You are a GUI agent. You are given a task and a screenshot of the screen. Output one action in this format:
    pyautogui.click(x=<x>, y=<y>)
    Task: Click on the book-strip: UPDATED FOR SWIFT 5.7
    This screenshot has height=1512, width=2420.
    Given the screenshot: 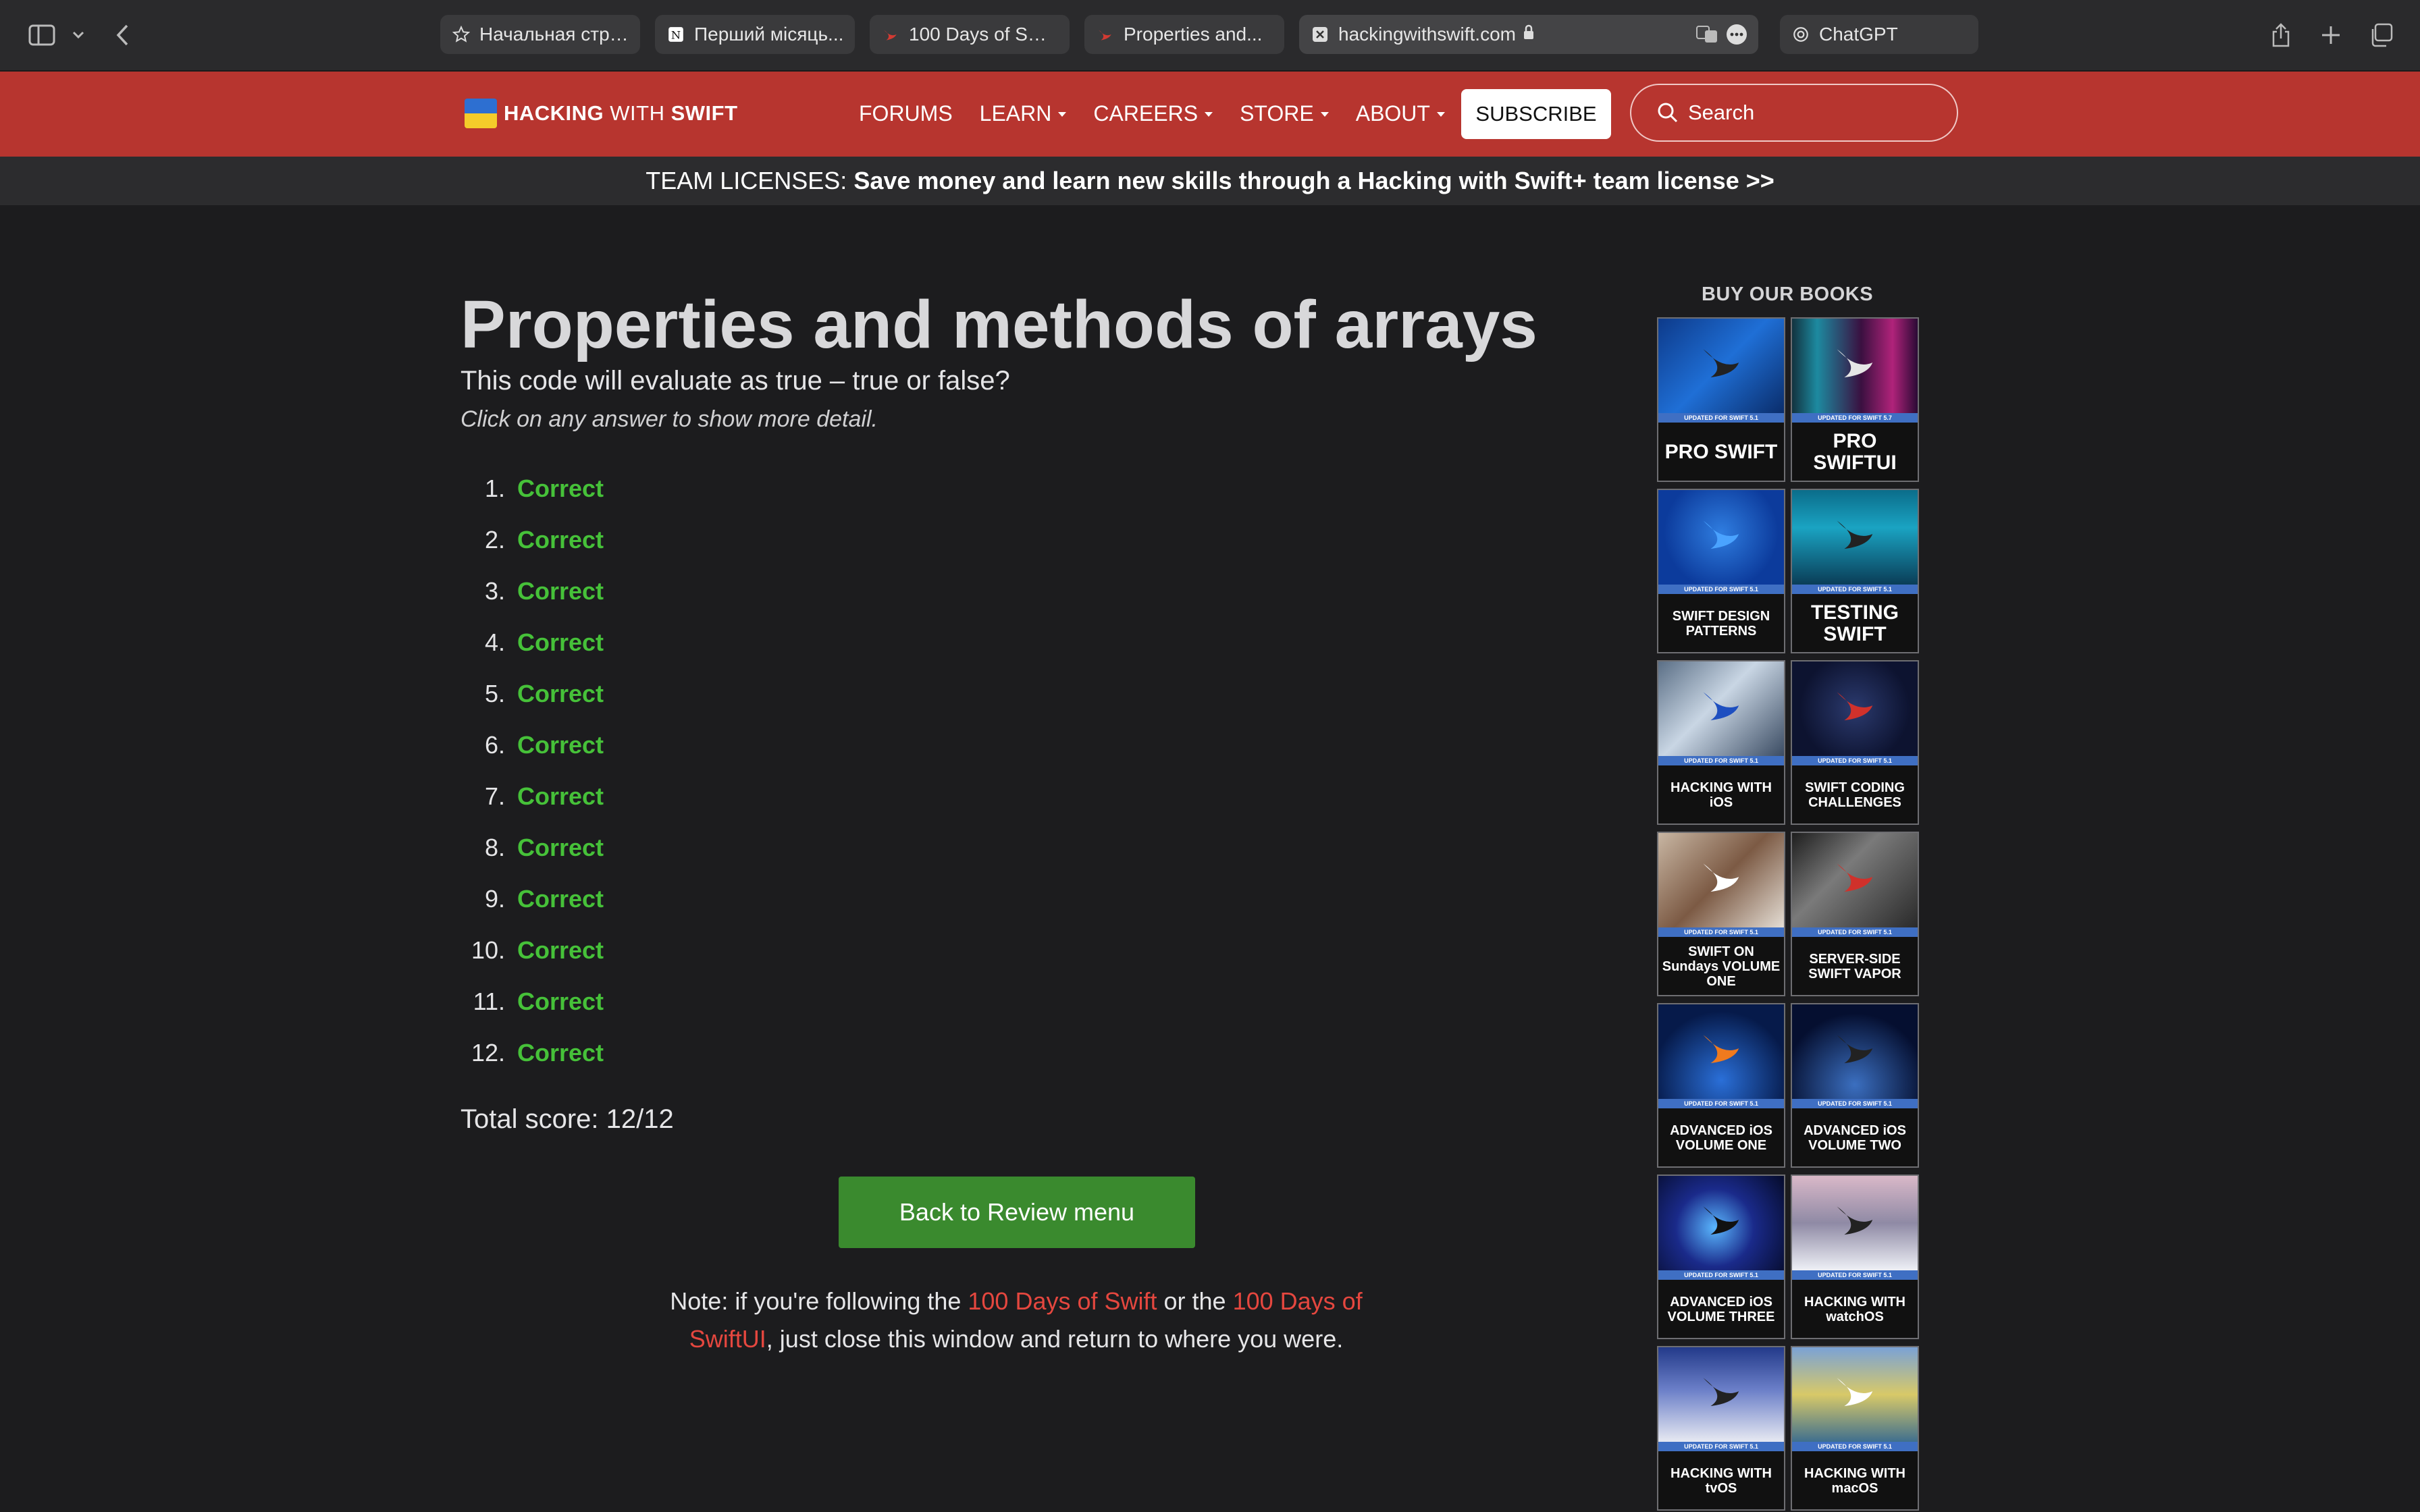 What is the action you would take?
    pyautogui.click(x=1855, y=418)
    